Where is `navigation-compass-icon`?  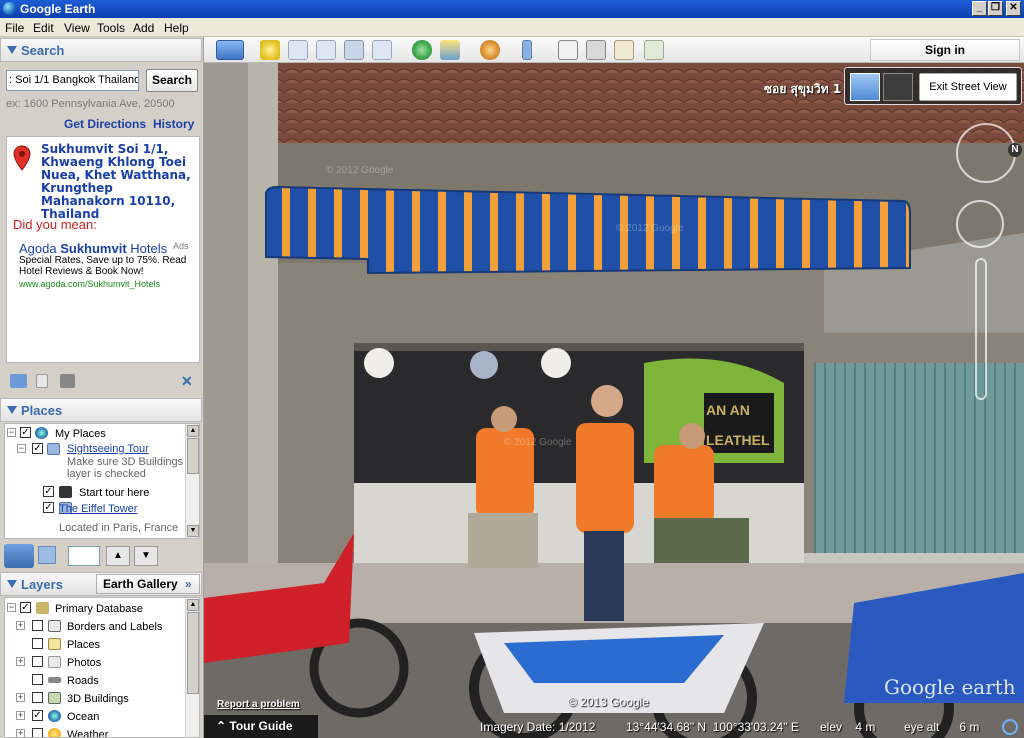
navigation-compass-icon is located at coordinates (986, 153).